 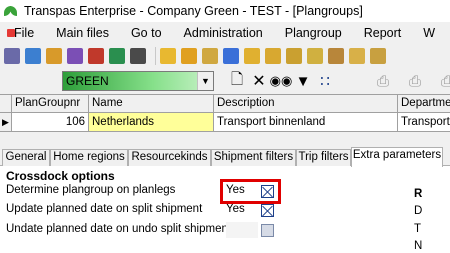 I want to click on folder-icon, so click(x=168, y=56).